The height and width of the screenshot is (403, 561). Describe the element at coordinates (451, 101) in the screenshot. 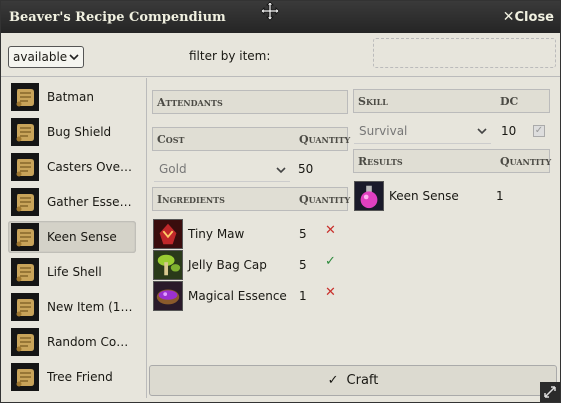

I see `skill-header: Skill DC` at that location.